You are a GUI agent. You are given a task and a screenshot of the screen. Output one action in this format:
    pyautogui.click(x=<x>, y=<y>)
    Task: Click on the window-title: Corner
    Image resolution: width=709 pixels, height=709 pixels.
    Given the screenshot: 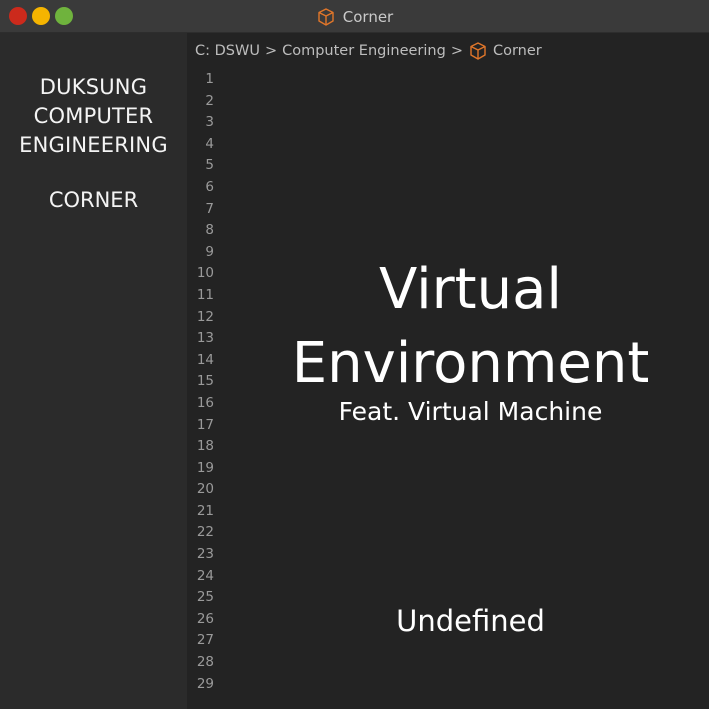 What is the action you would take?
    pyautogui.click(x=354, y=16)
    